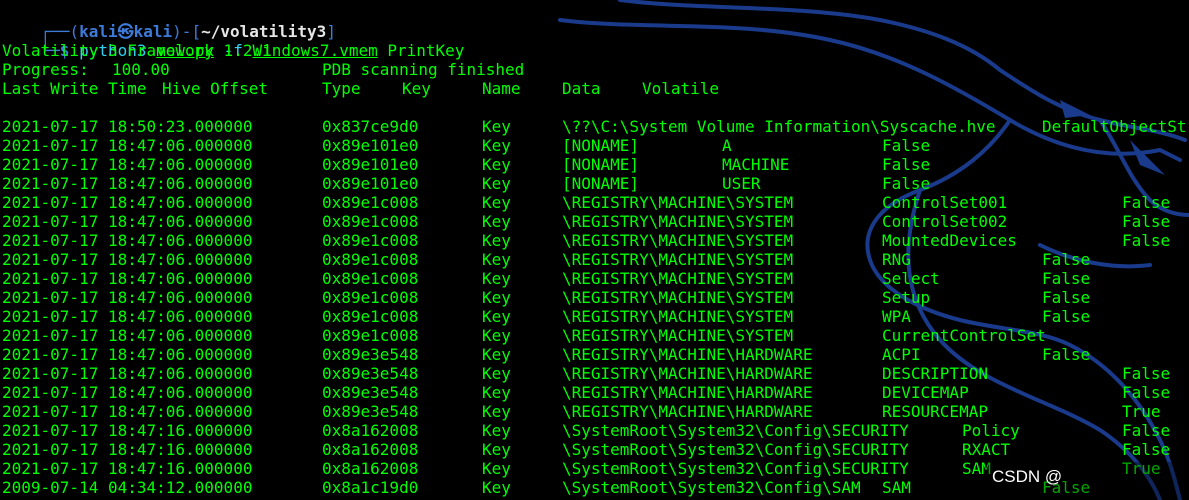 This screenshot has width=1189, height=500. Describe the element at coordinates (215, 88) in the screenshot. I see `header-hive-offset: Hive Offset` at that location.